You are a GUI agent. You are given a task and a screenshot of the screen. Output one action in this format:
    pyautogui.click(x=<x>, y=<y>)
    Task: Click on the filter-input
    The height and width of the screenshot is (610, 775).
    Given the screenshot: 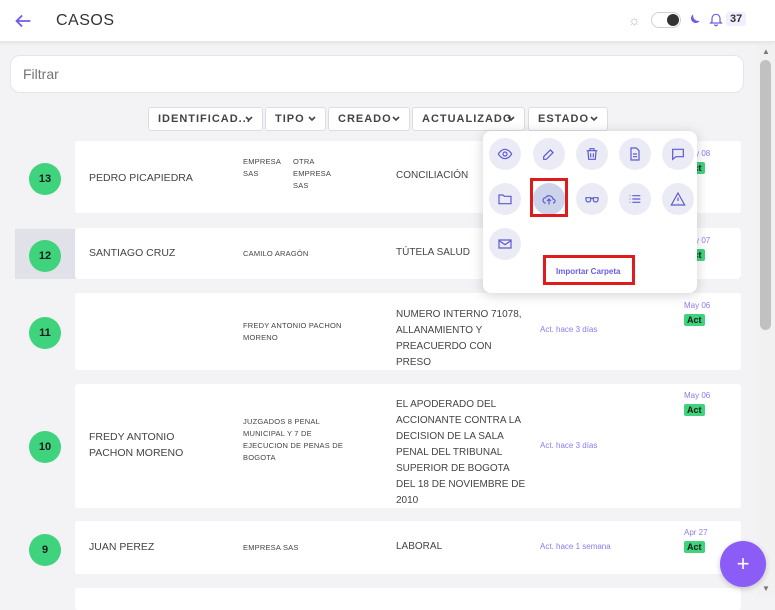 What is the action you would take?
    pyautogui.click(x=377, y=74)
    